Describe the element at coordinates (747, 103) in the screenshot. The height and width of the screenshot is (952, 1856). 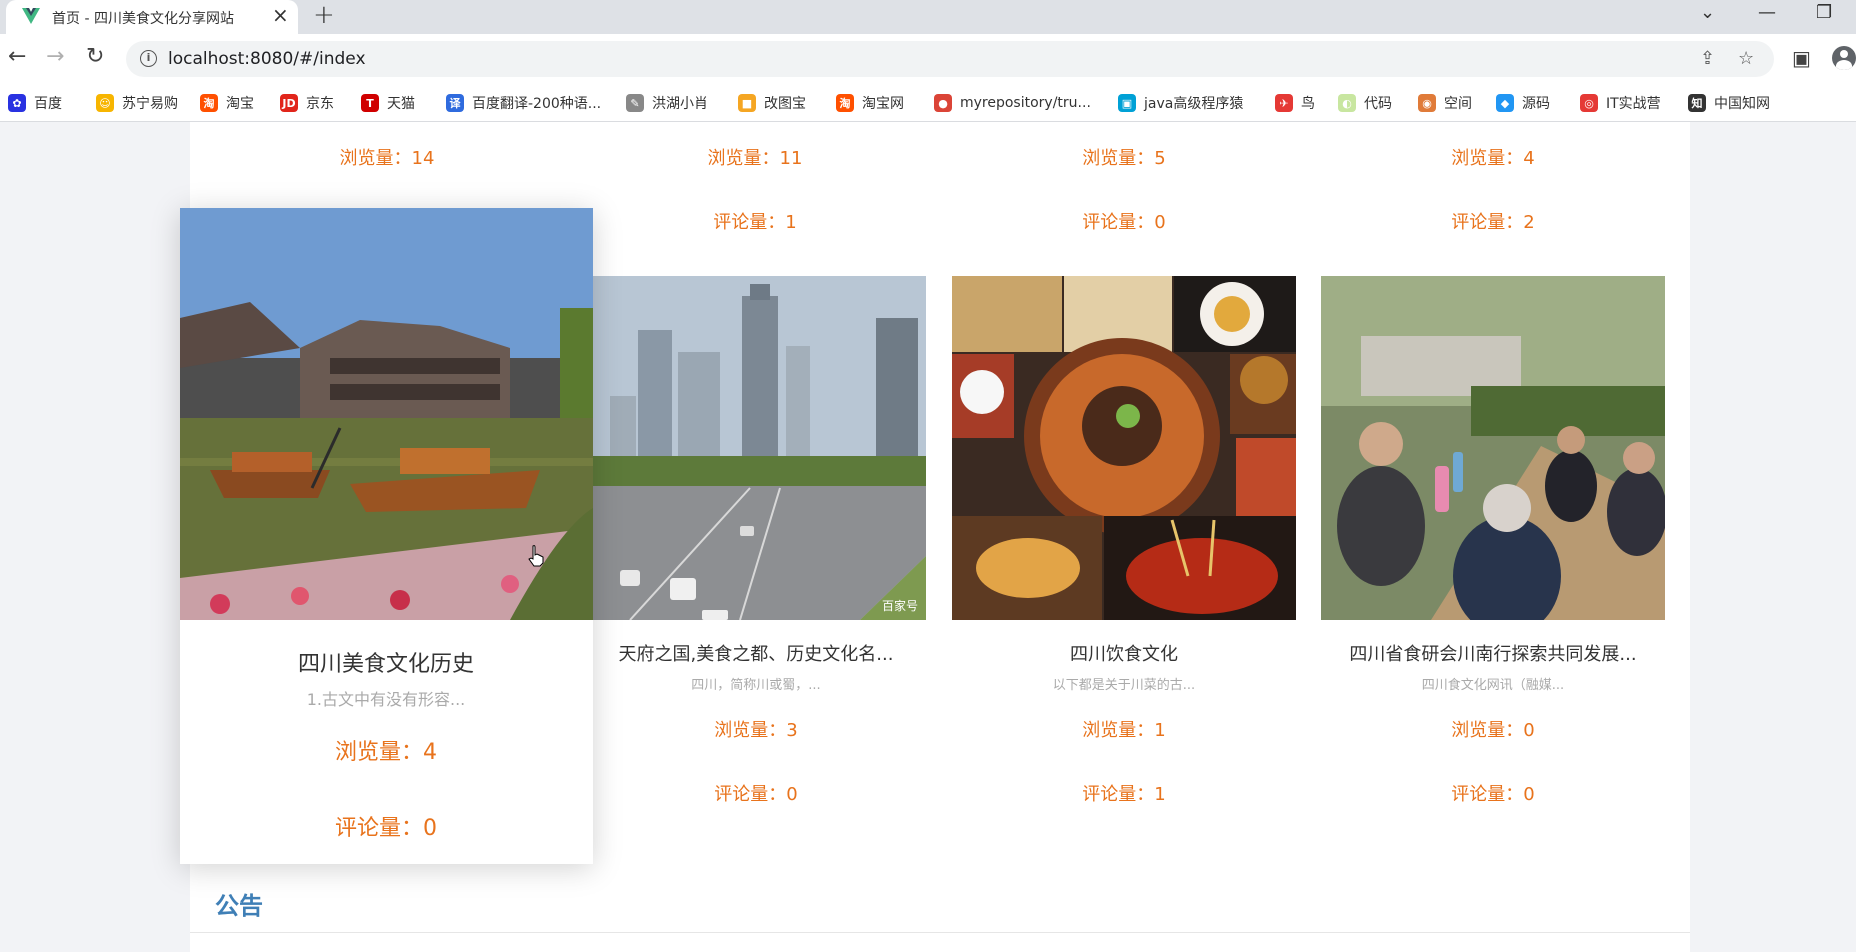
I see `gaitubao-icon: ■` at that location.